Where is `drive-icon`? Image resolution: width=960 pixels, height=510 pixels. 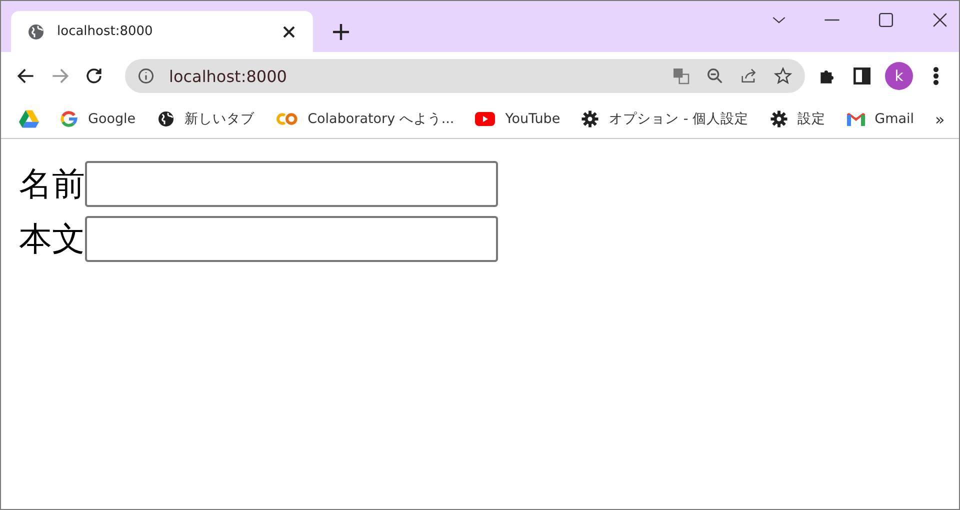
drive-icon is located at coordinates (29, 119).